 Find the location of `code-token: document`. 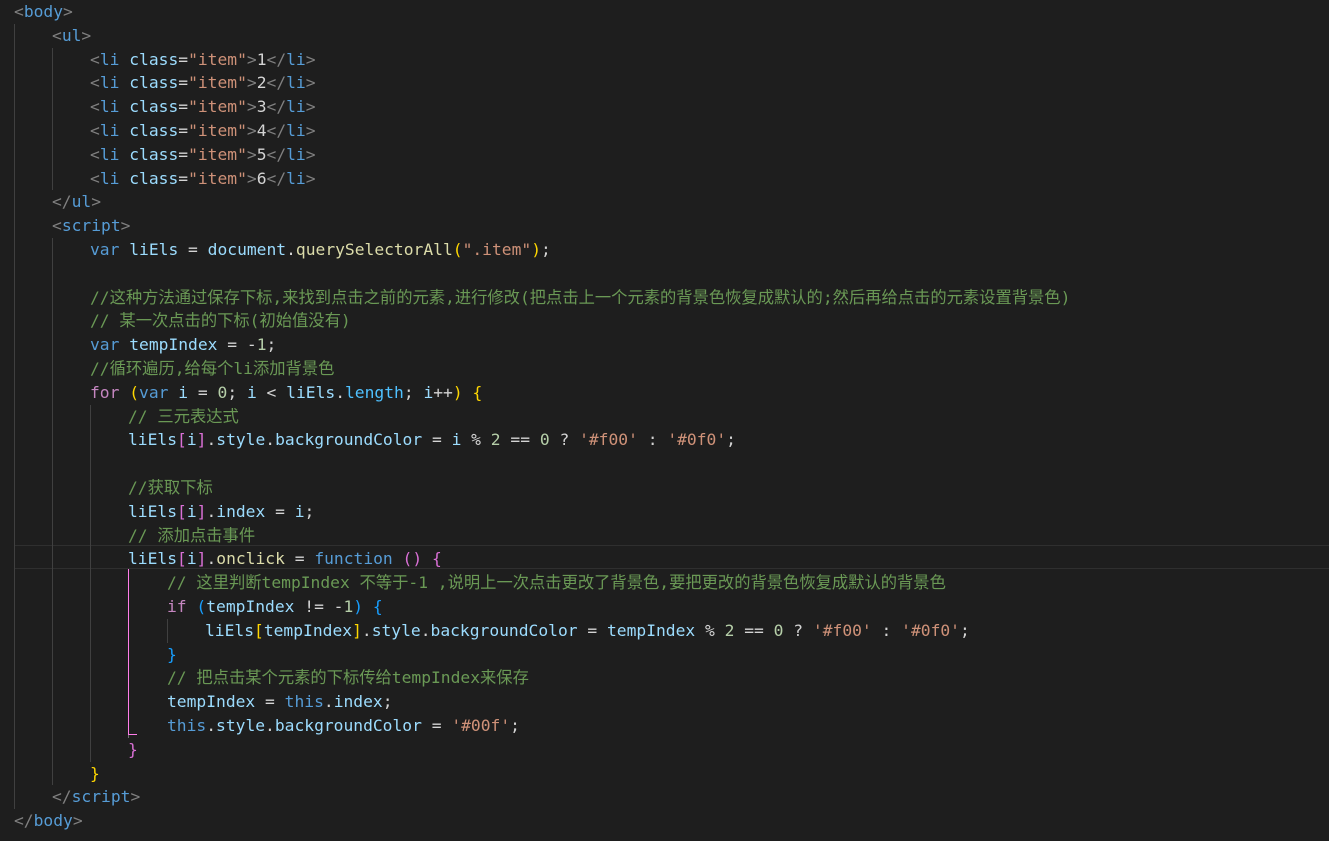

code-token: document is located at coordinates (247, 249).